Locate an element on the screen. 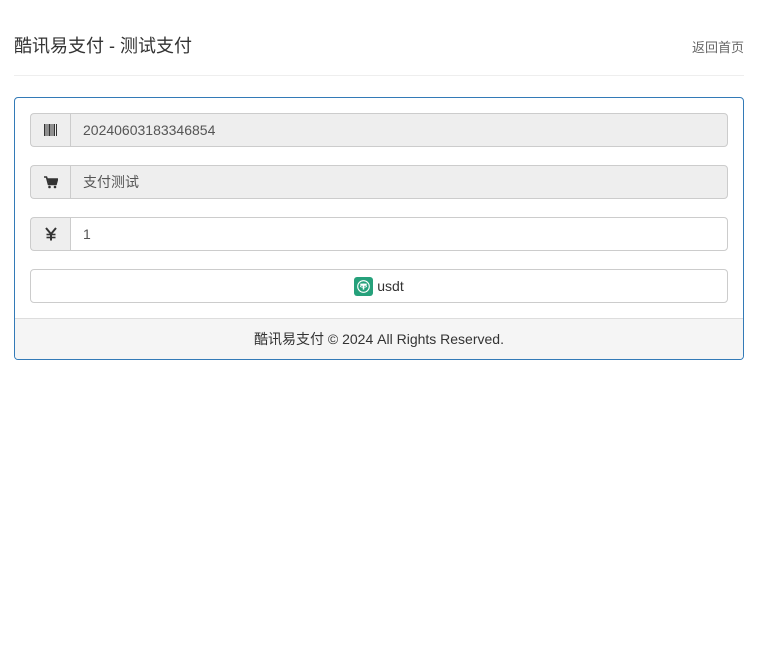  page-title: 酷讯易支付 - 测试支付 is located at coordinates (103, 46).